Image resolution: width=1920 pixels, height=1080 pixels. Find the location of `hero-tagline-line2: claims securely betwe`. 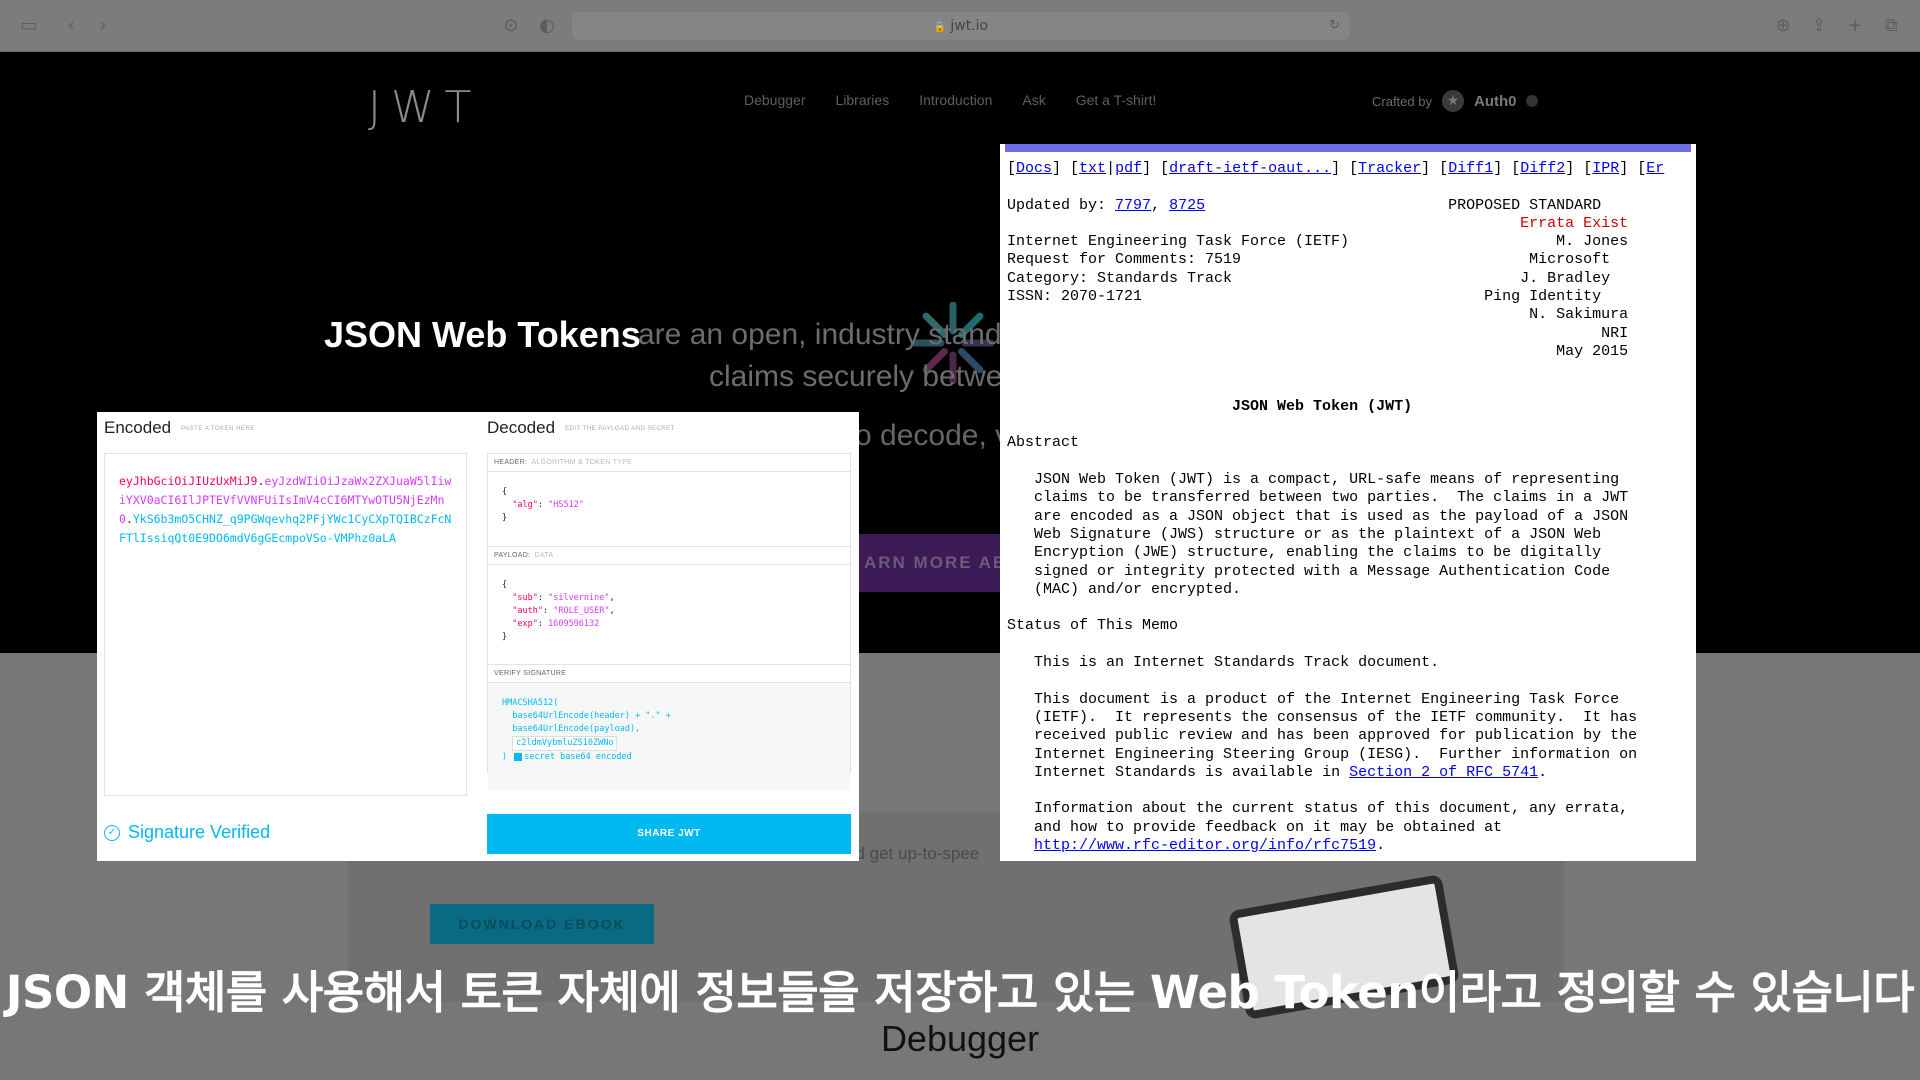

hero-tagline-line2: claims securely betwe is located at coordinates (856, 376).